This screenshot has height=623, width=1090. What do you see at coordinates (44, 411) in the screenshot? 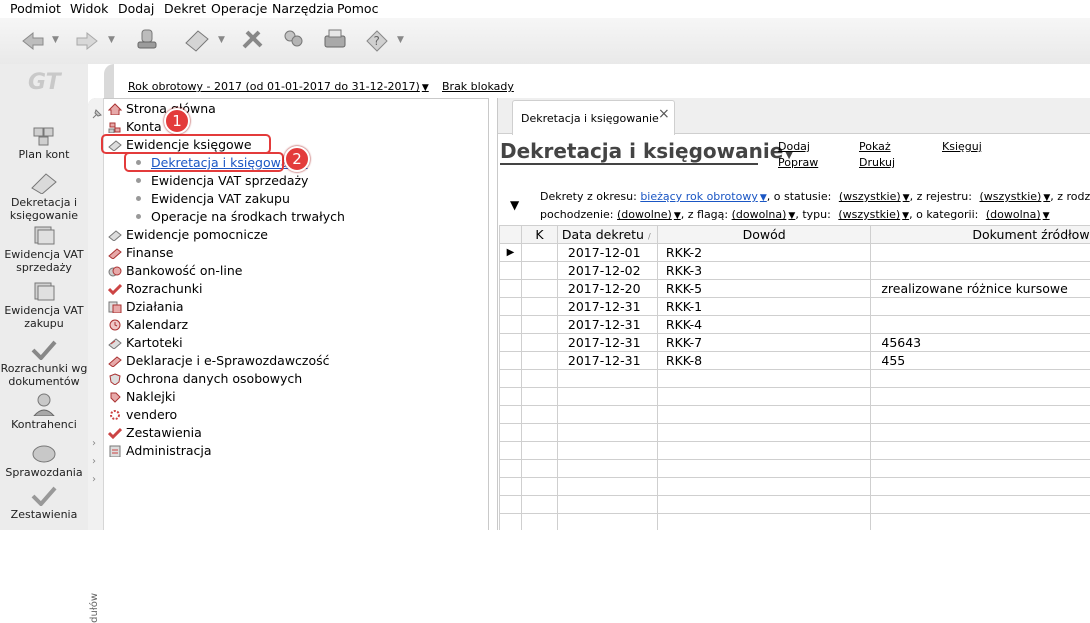
I see `sidebar-item-kontrahenci: Kontrahenci` at bounding box center [44, 411].